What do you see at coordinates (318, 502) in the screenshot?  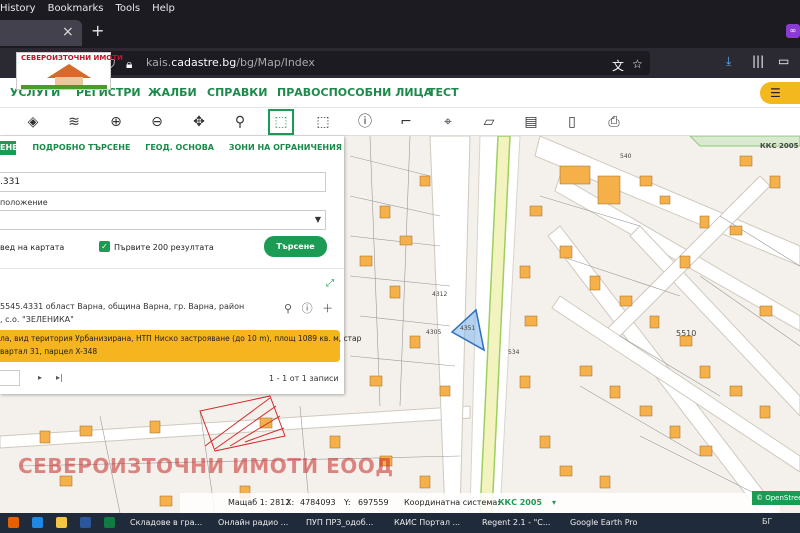 I see `x-value: 4784093` at bounding box center [318, 502].